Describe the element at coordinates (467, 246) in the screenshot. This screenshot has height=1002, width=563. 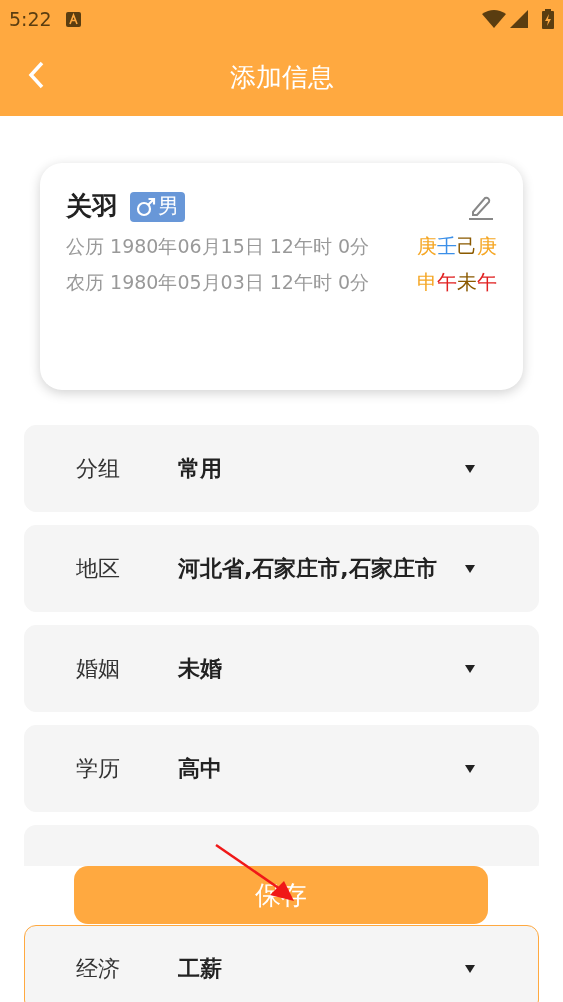
I see `pillar-character: 己` at that location.